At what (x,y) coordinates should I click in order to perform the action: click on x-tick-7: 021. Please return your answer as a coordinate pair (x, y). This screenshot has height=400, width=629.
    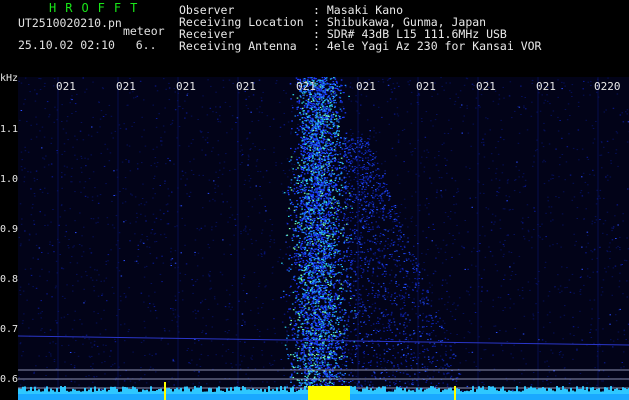
    Looking at the image, I should click on (426, 86).